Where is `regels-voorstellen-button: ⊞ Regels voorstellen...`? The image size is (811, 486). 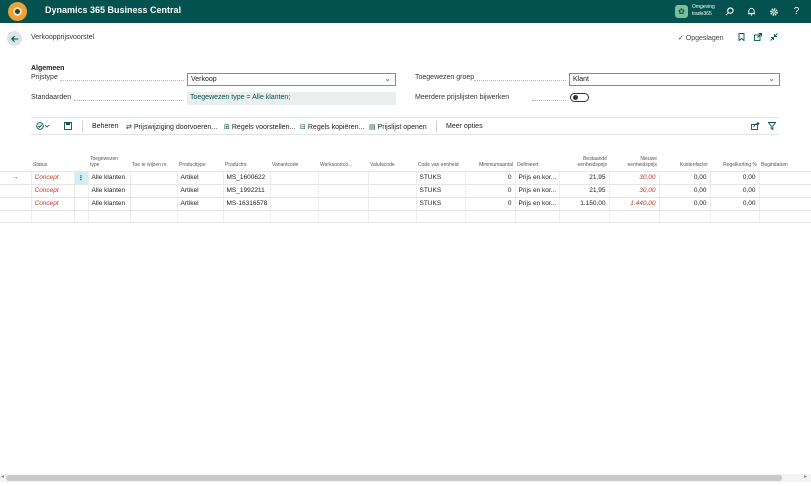
regels-voorstellen-button: ⊞ Regels voorstellen... is located at coordinates (259, 127).